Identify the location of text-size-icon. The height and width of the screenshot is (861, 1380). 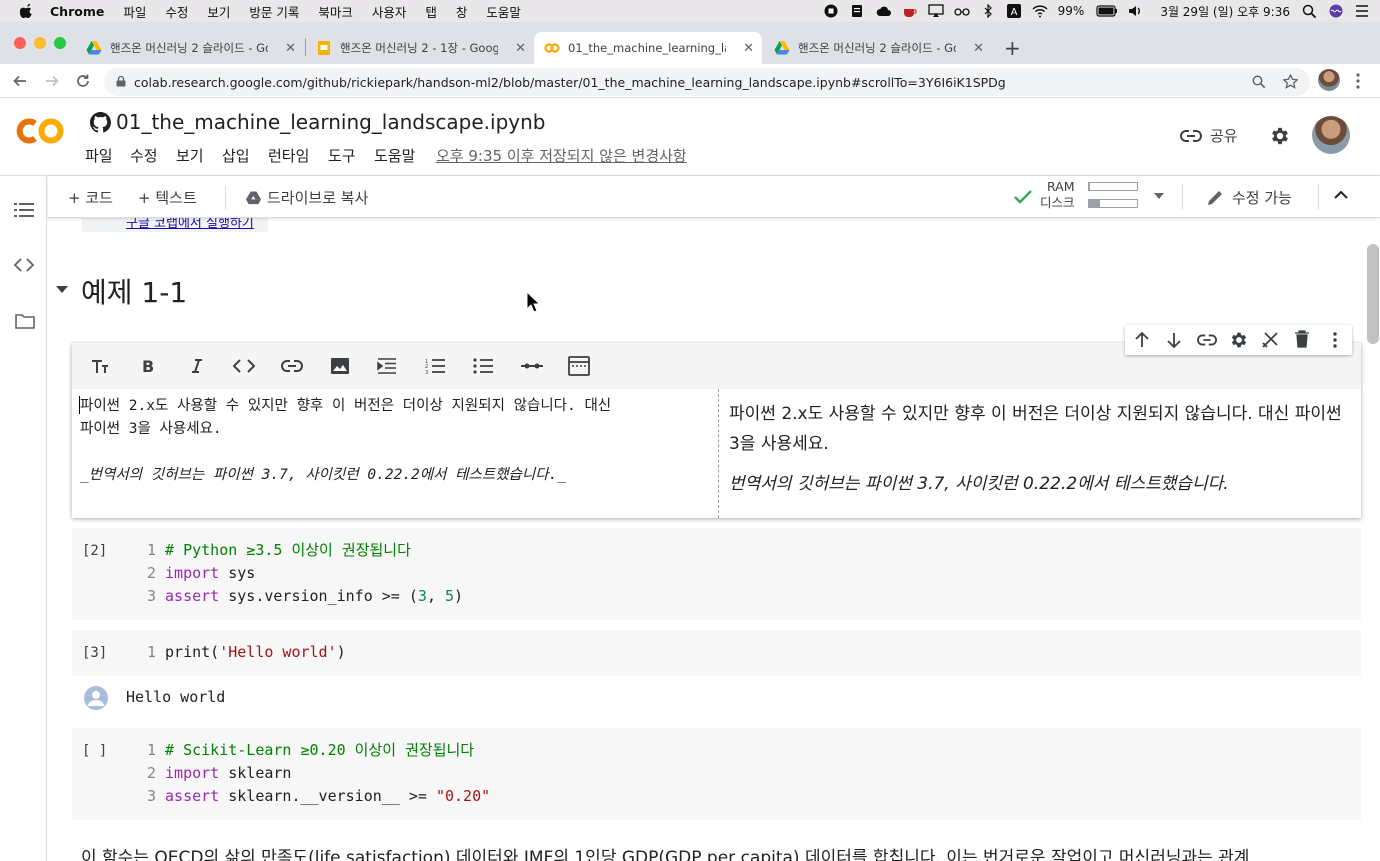
(101, 366).